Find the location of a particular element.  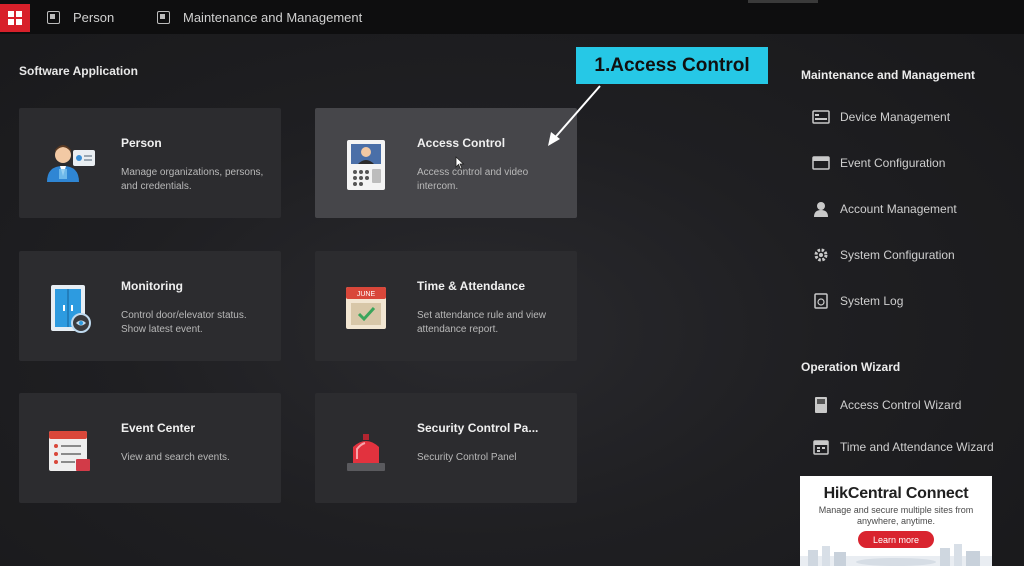

city-skyline-icon is located at coordinates (896, 555).